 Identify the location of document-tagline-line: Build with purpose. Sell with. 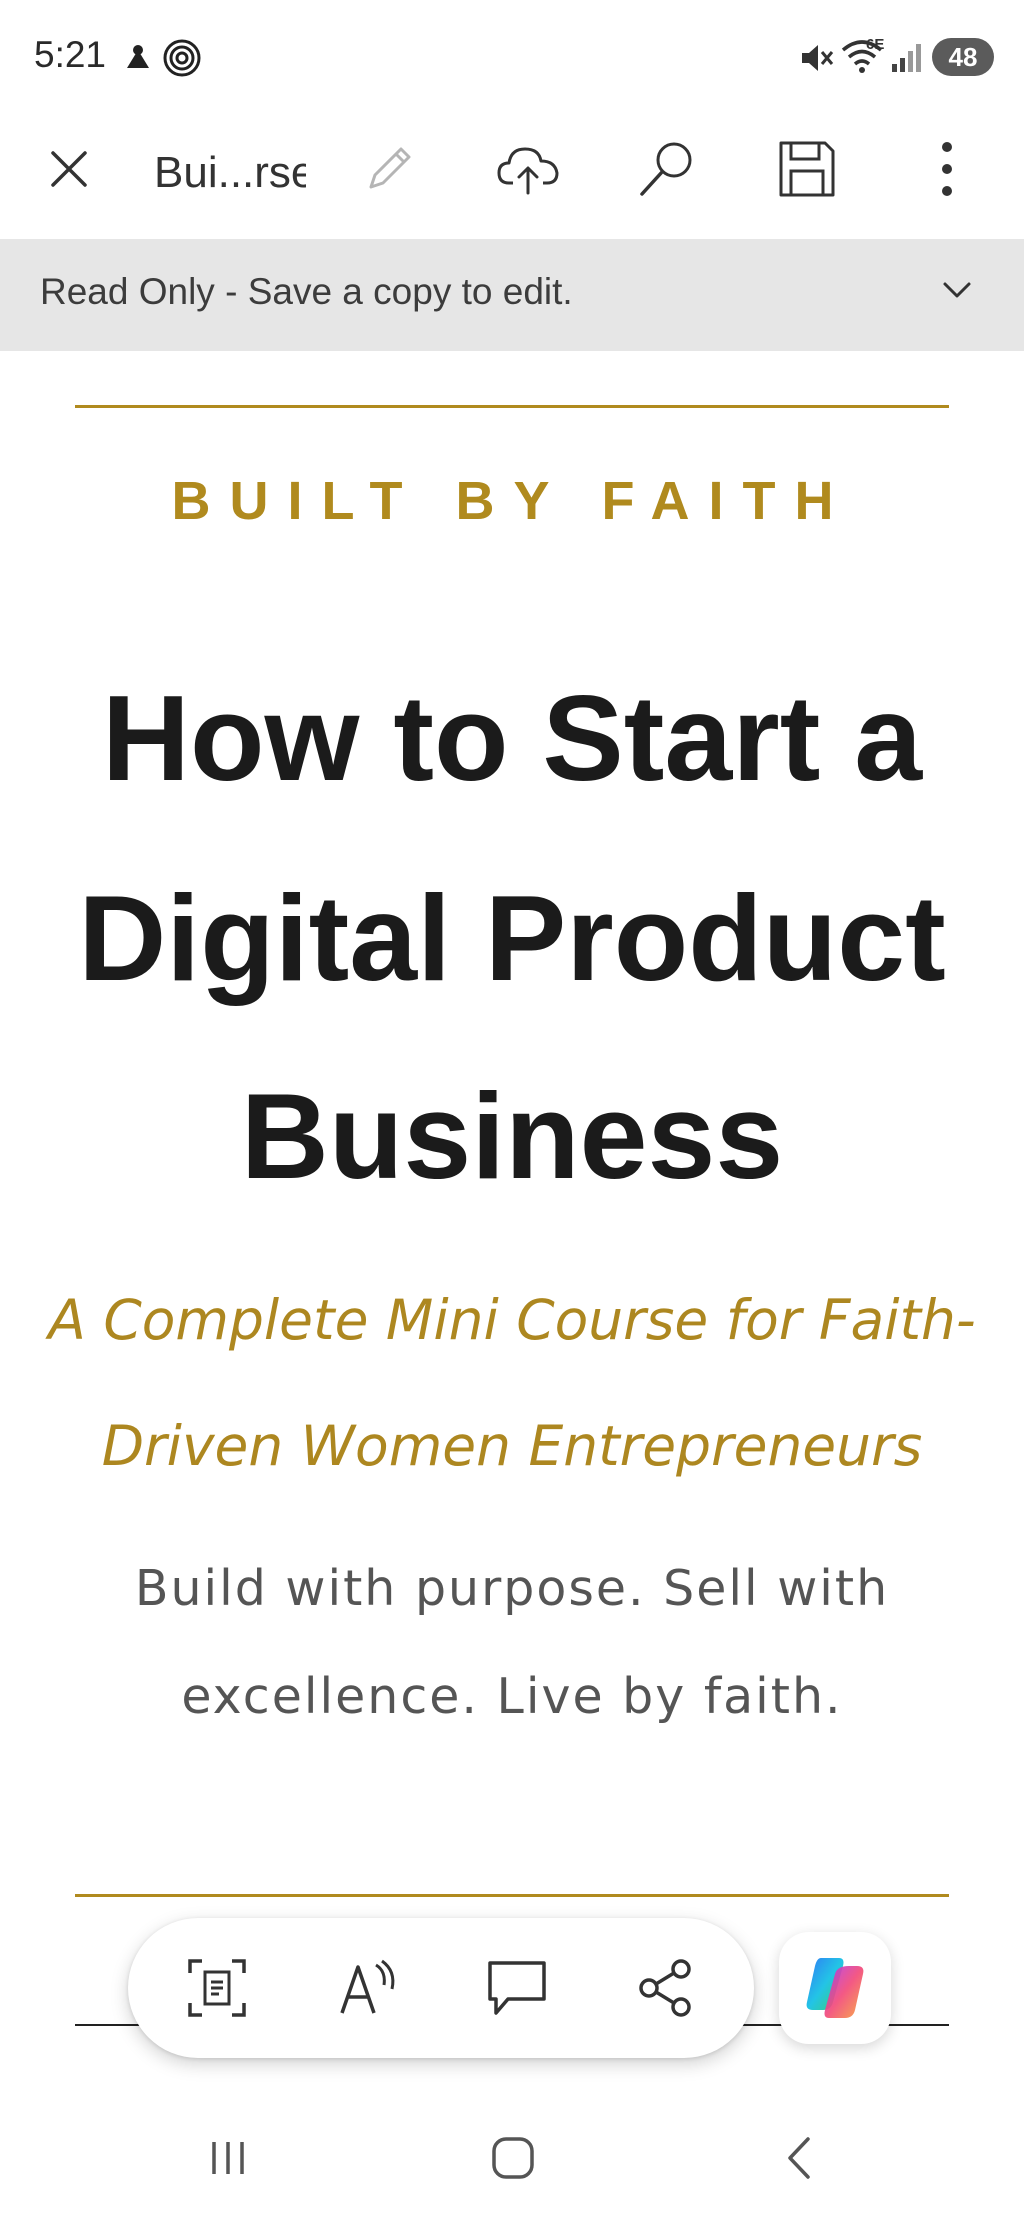
(512, 1588).